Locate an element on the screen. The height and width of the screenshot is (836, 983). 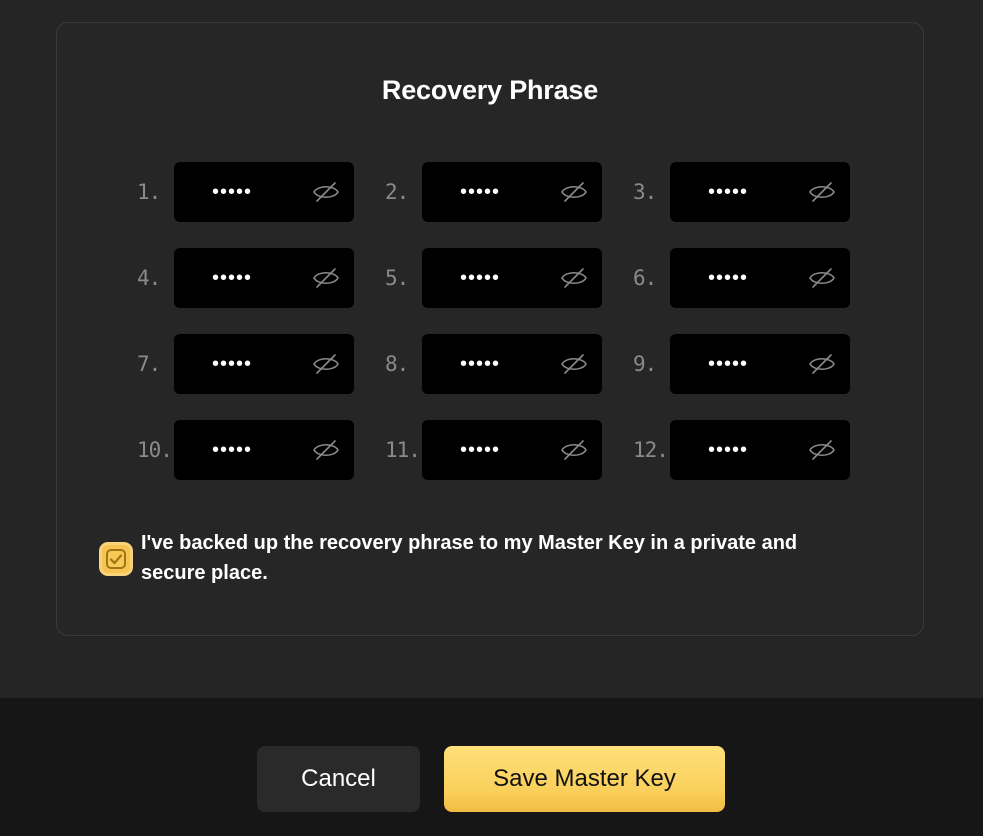
word-number: 2. is located at coordinates (397, 192).